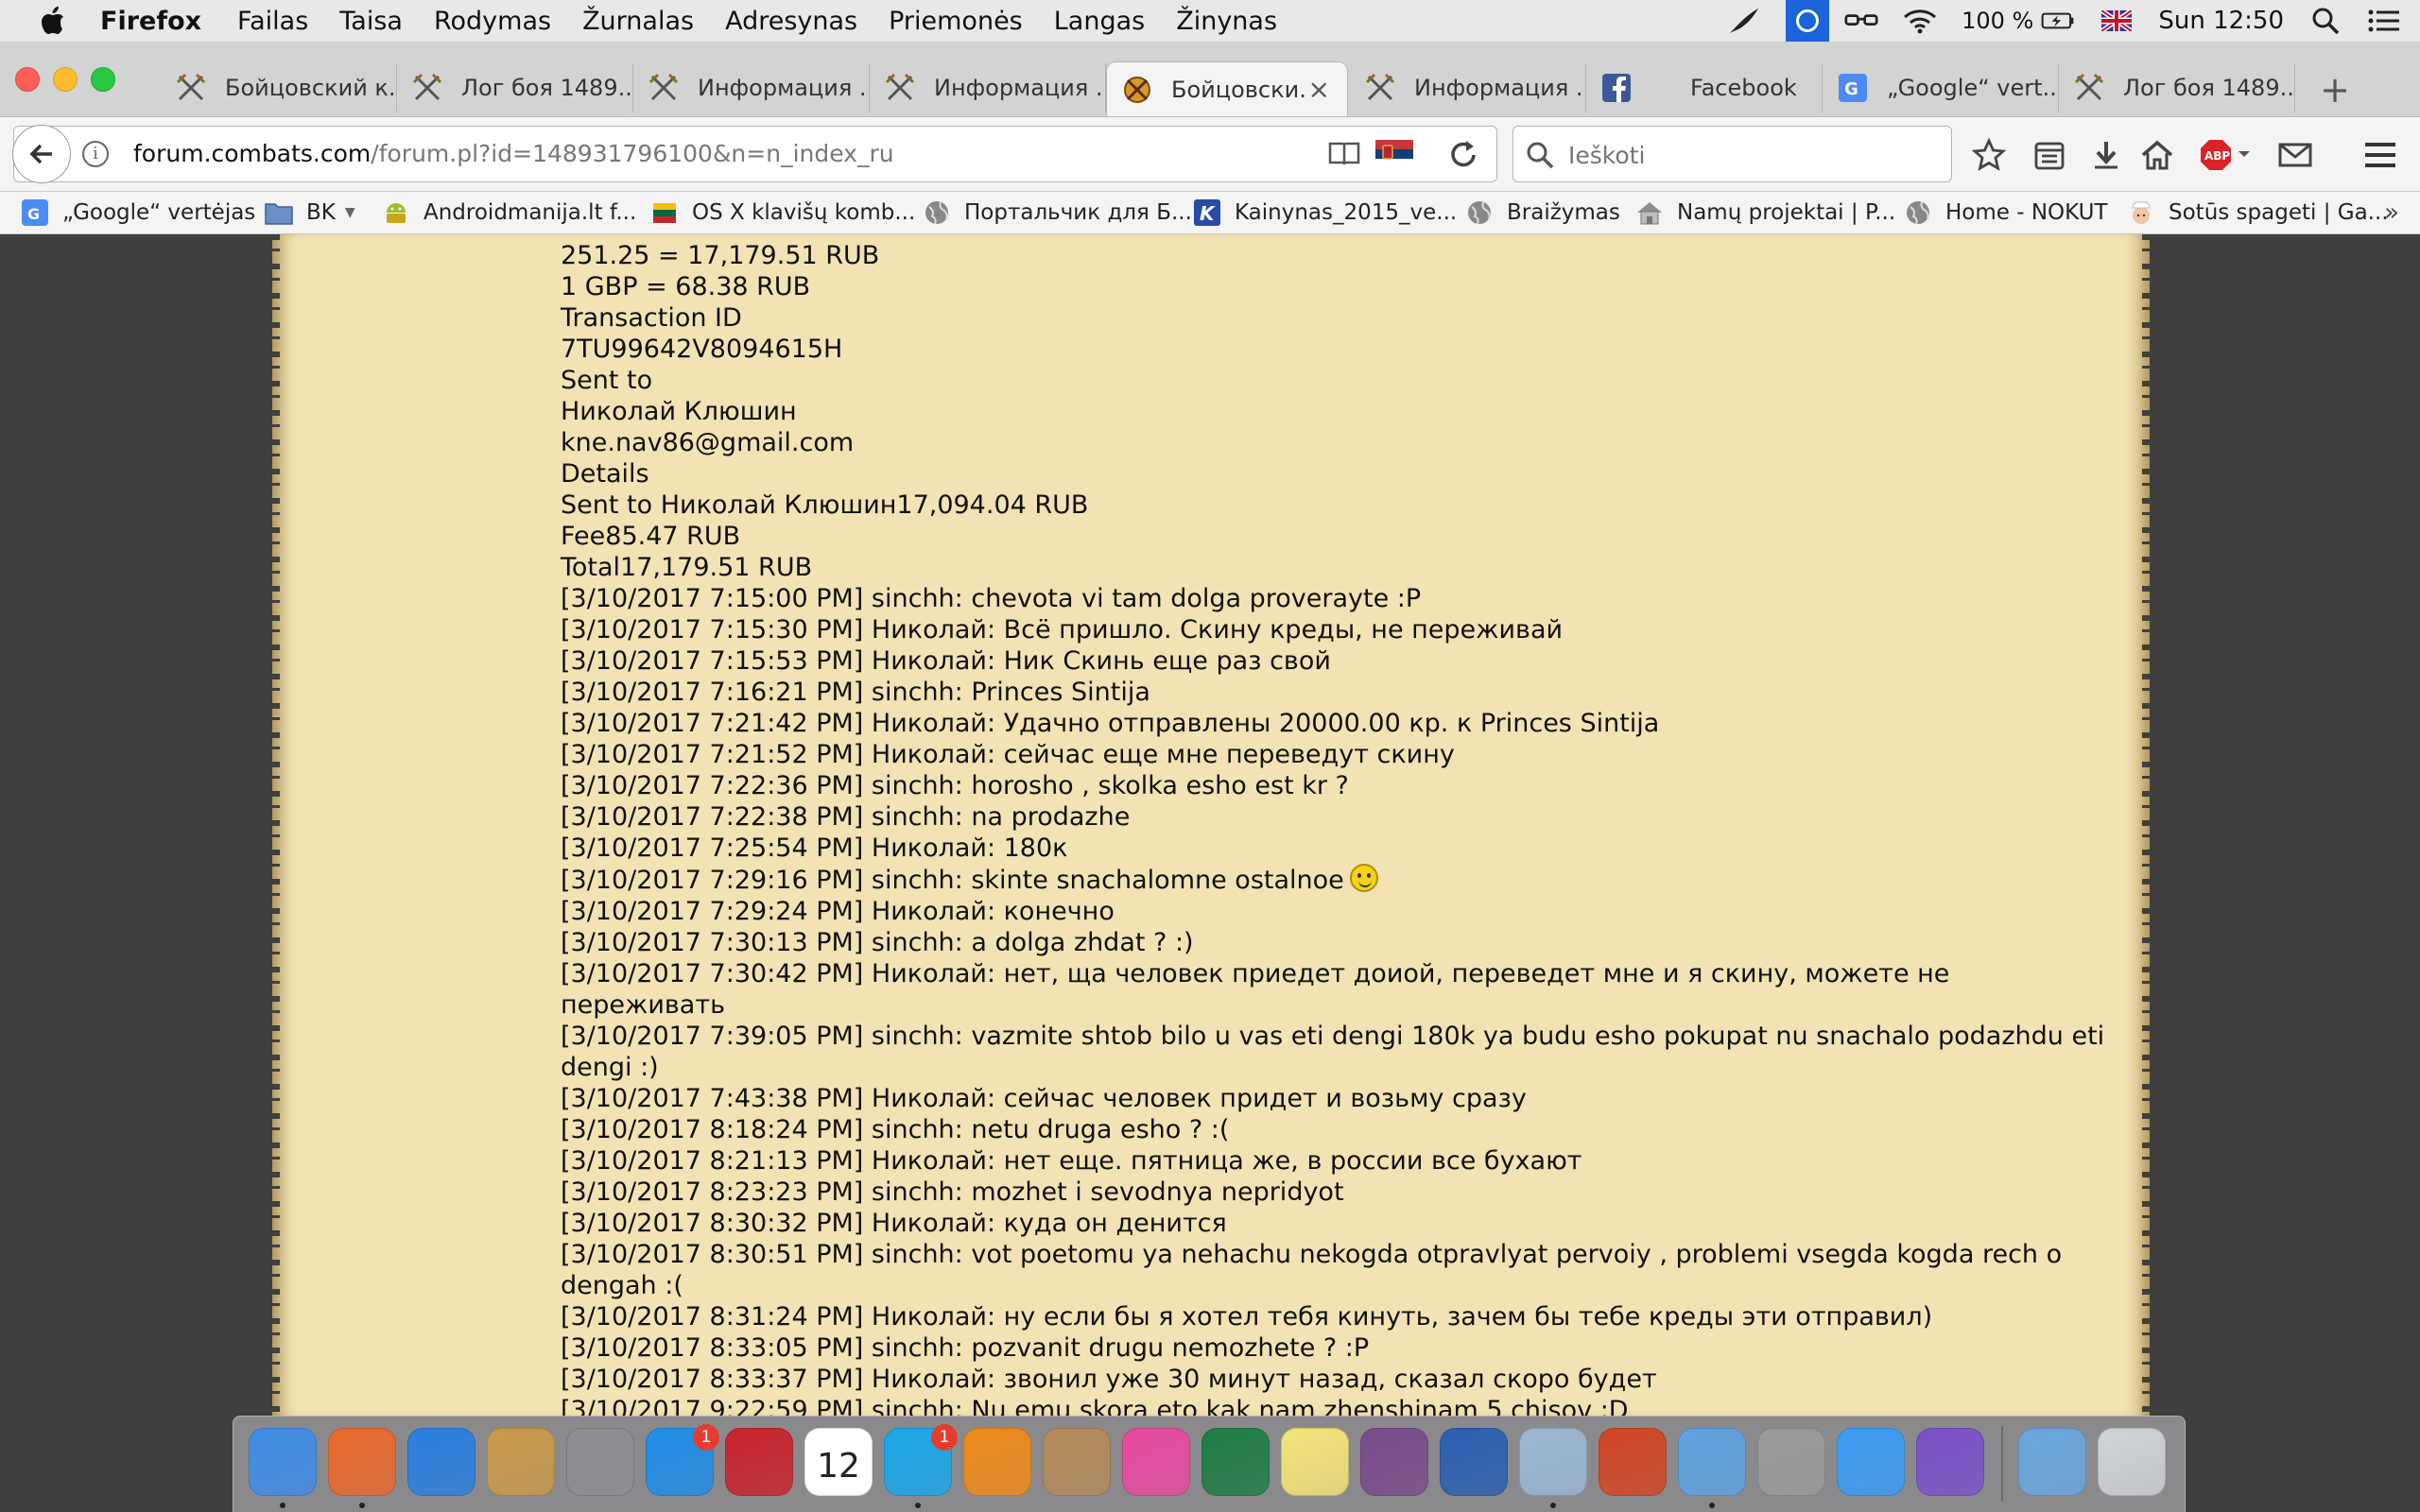 Image resolution: width=2420 pixels, height=1512 pixels. What do you see at coordinates (607, 380) in the screenshot?
I see `post-line: Sent to` at bounding box center [607, 380].